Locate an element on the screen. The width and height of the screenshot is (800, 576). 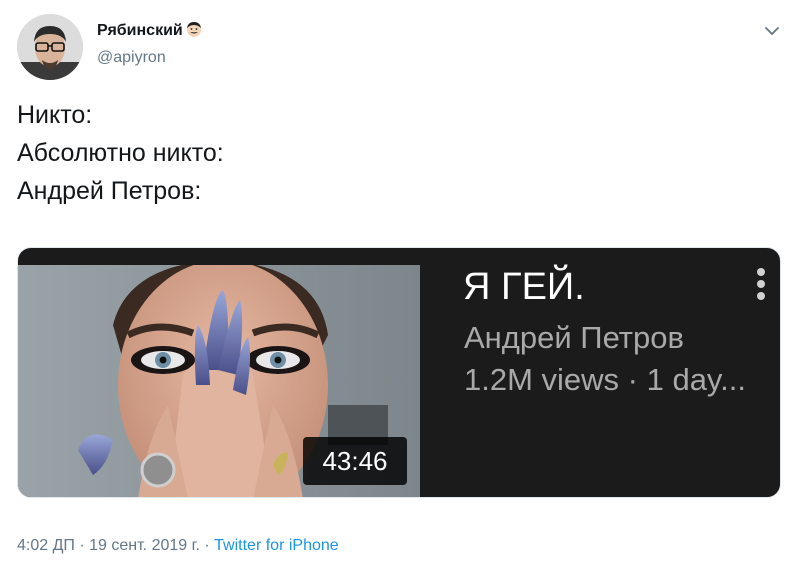
author-handle: @apiyron is located at coordinates (131, 58).